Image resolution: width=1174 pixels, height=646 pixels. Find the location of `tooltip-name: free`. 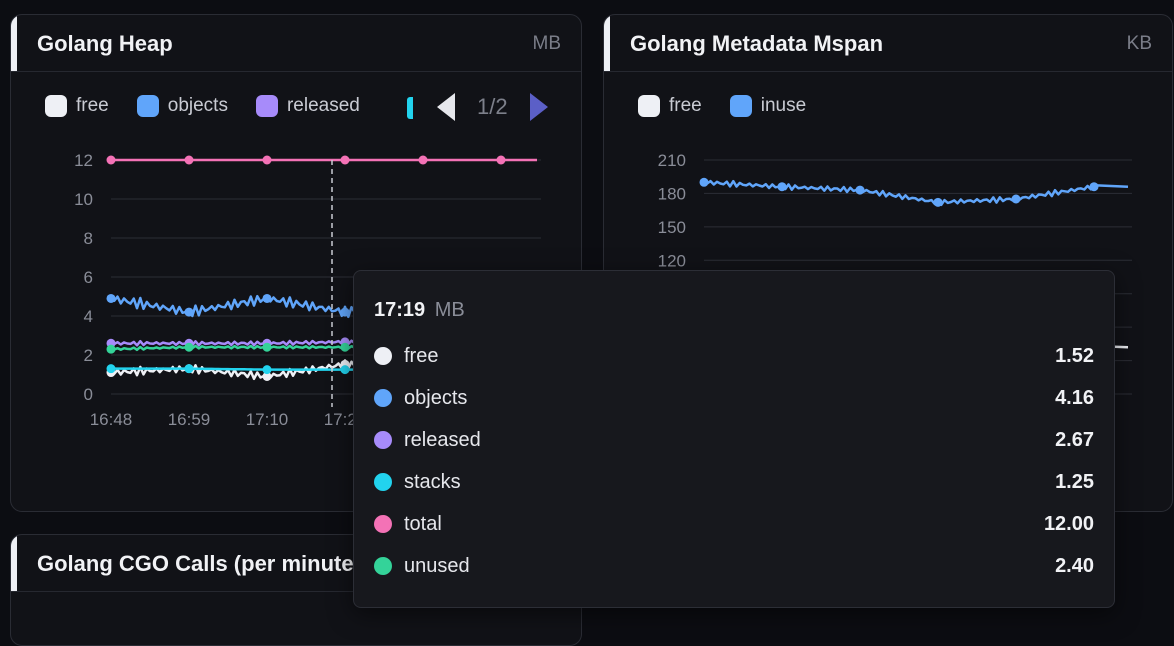

tooltip-name: free is located at coordinates (421, 355).